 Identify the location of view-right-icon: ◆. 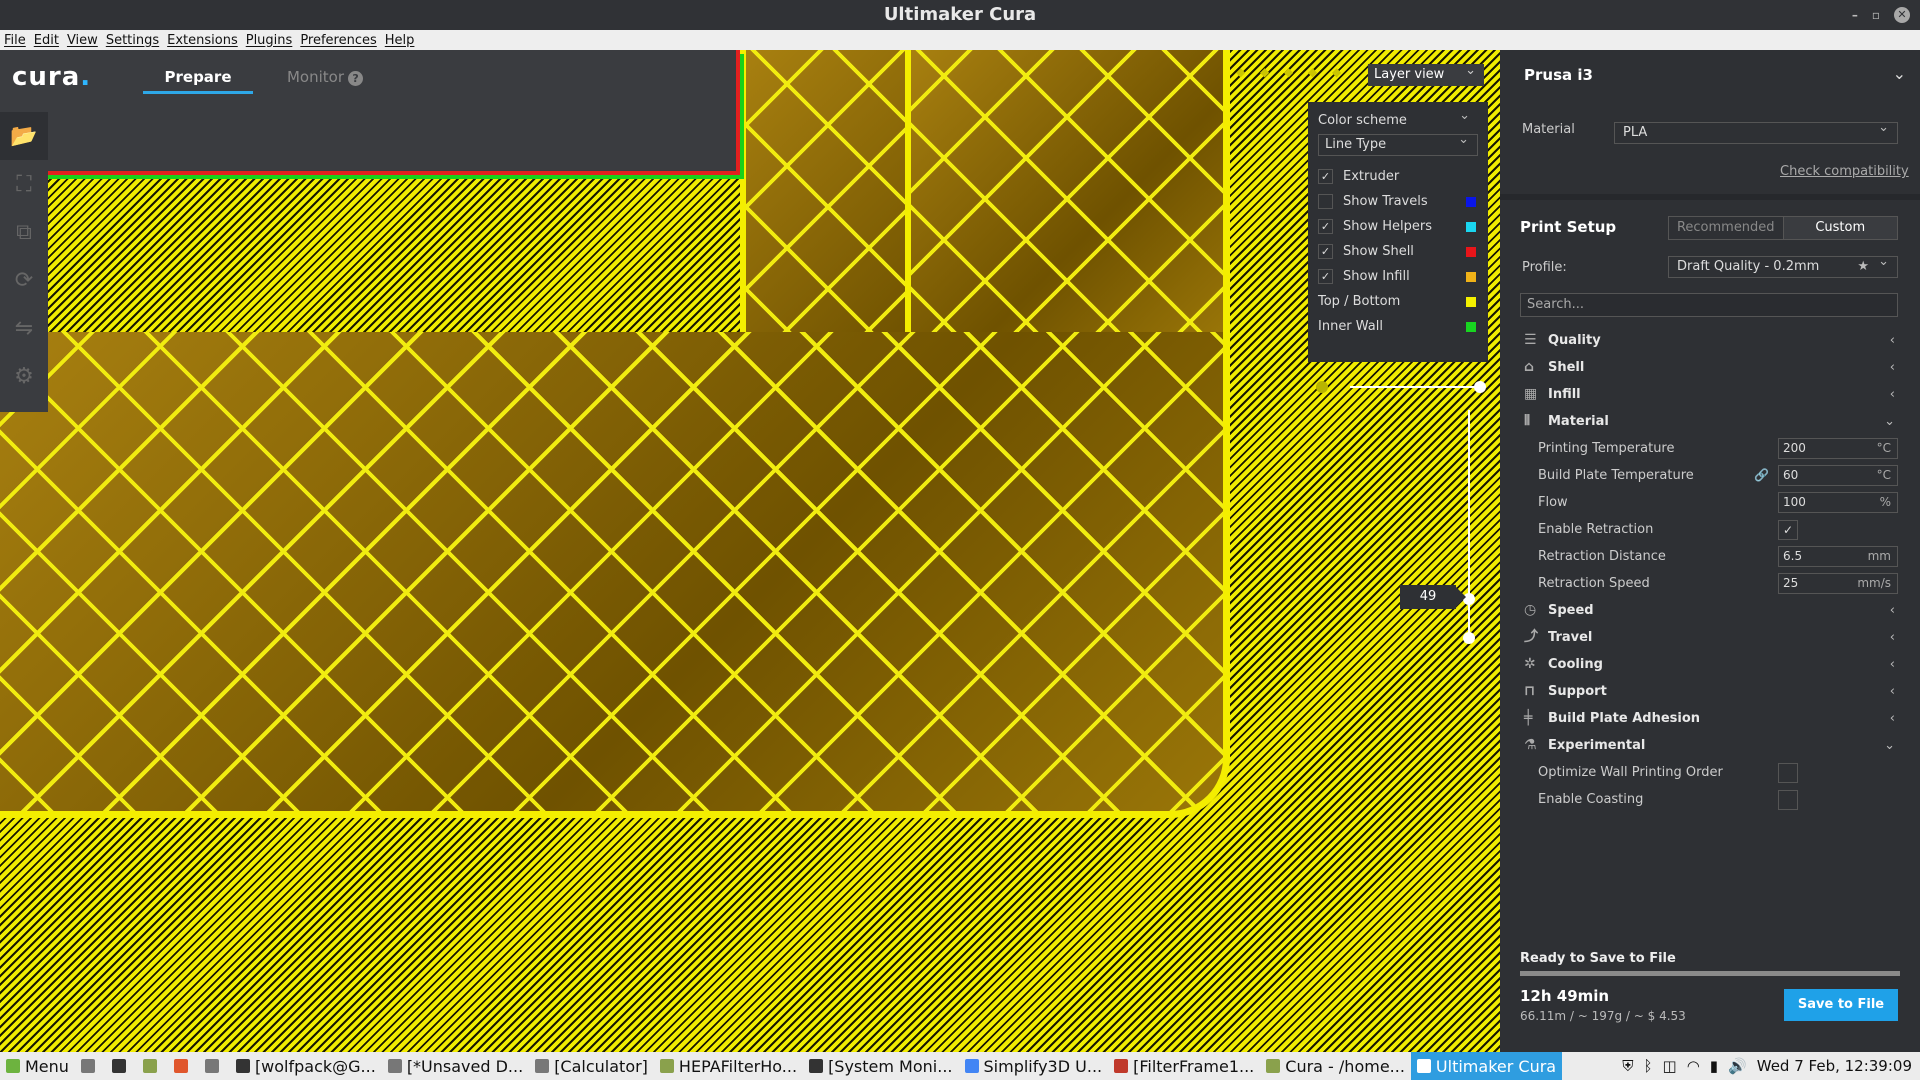
(1339, 72).